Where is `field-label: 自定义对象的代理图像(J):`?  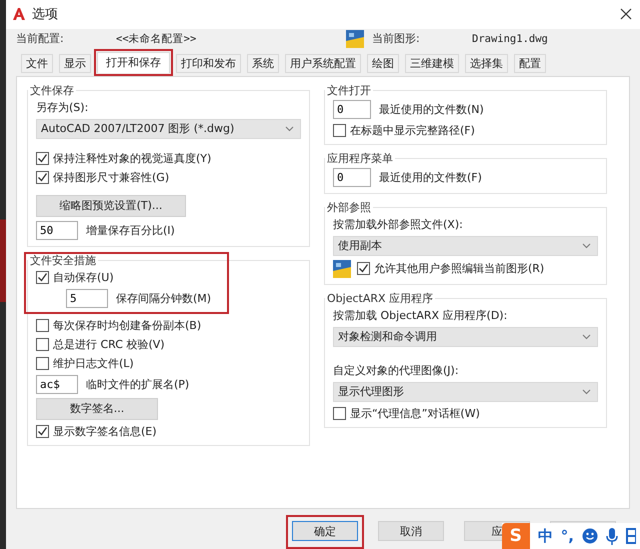
field-label: 自定义对象的代理图像(J): is located at coordinates (396, 370).